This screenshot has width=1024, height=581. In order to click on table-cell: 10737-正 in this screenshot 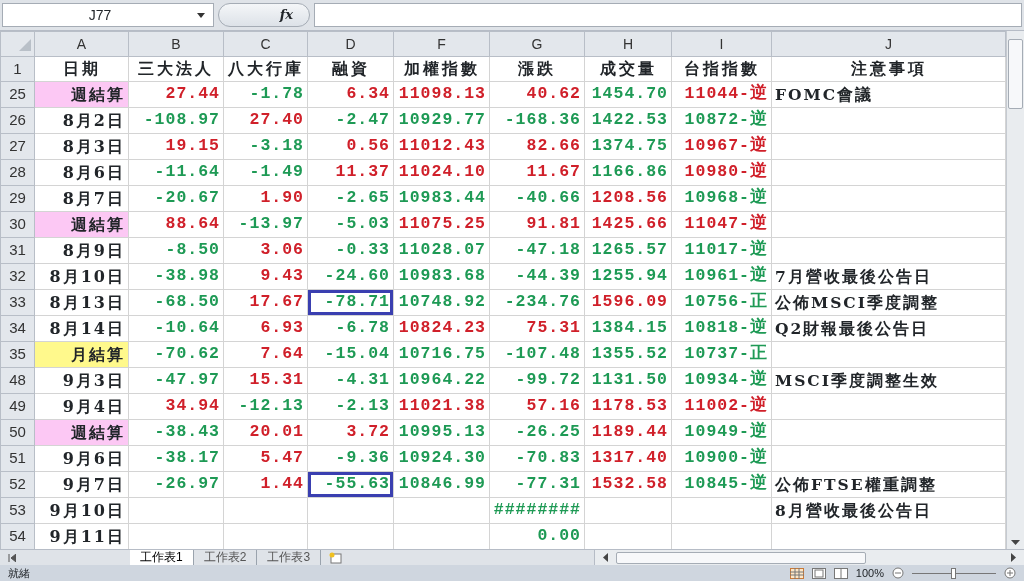, I will do `click(721, 354)`.